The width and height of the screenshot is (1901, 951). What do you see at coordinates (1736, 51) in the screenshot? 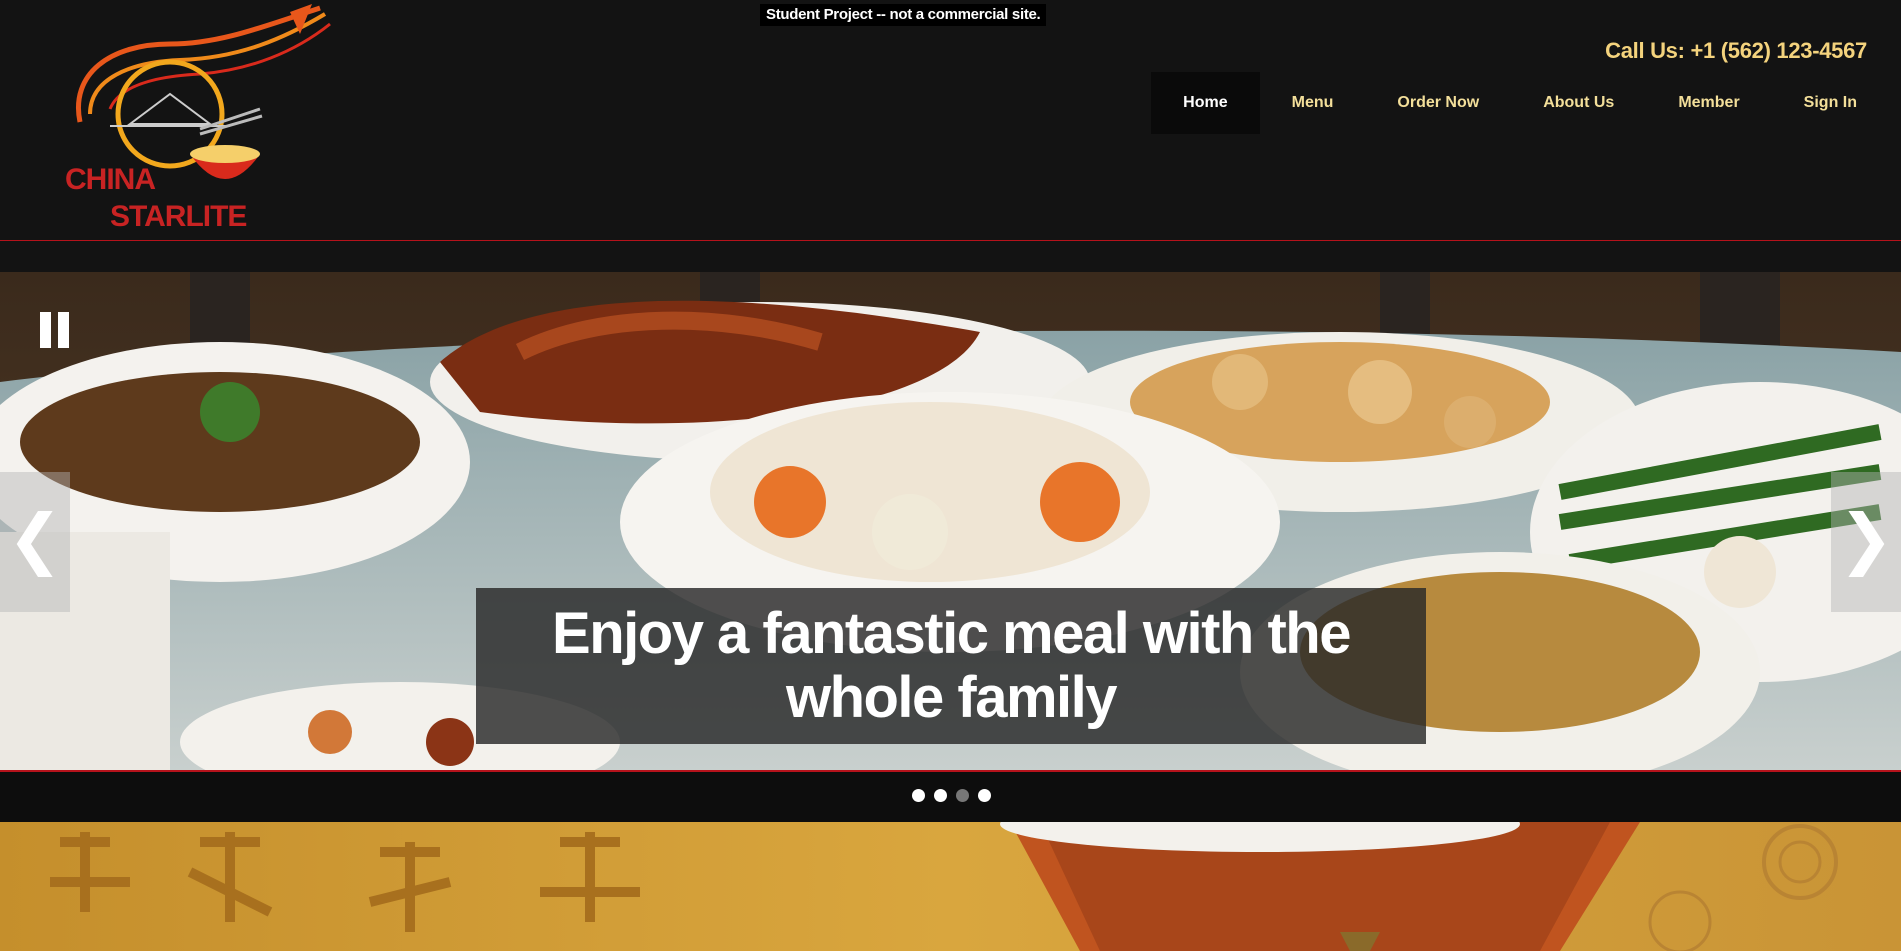
I see `call-us-phone: Call Us: +1 (562) 123-4567` at bounding box center [1736, 51].